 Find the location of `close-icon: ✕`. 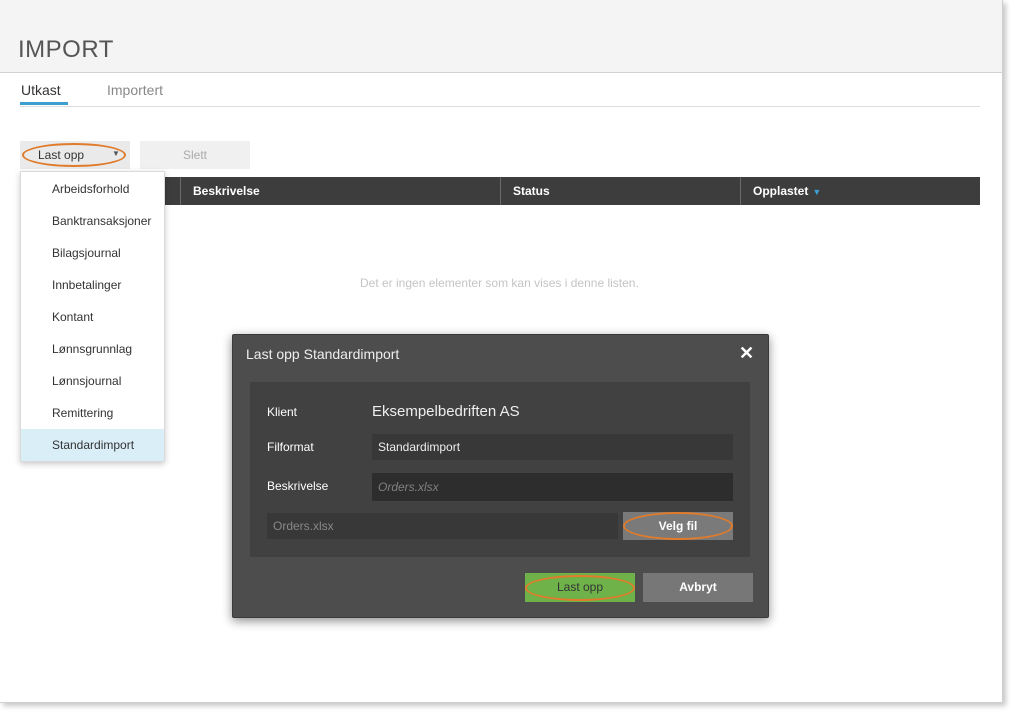

close-icon: ✕ is located at coordinates (746, 353).